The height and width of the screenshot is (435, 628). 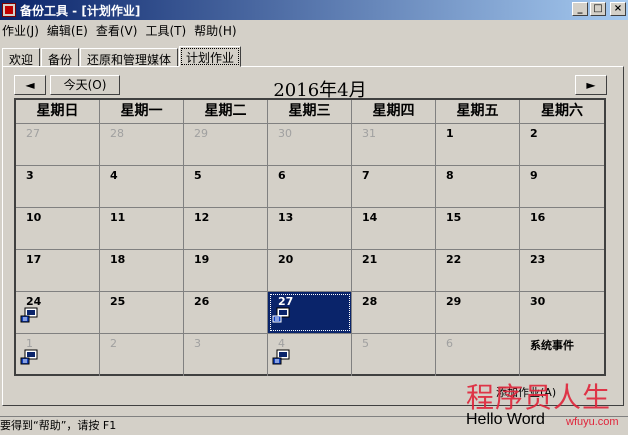 What do you see at coordinates (58, 144) in the screenshot?
I see `day-cell: 27` at bounding box center [58, 144].